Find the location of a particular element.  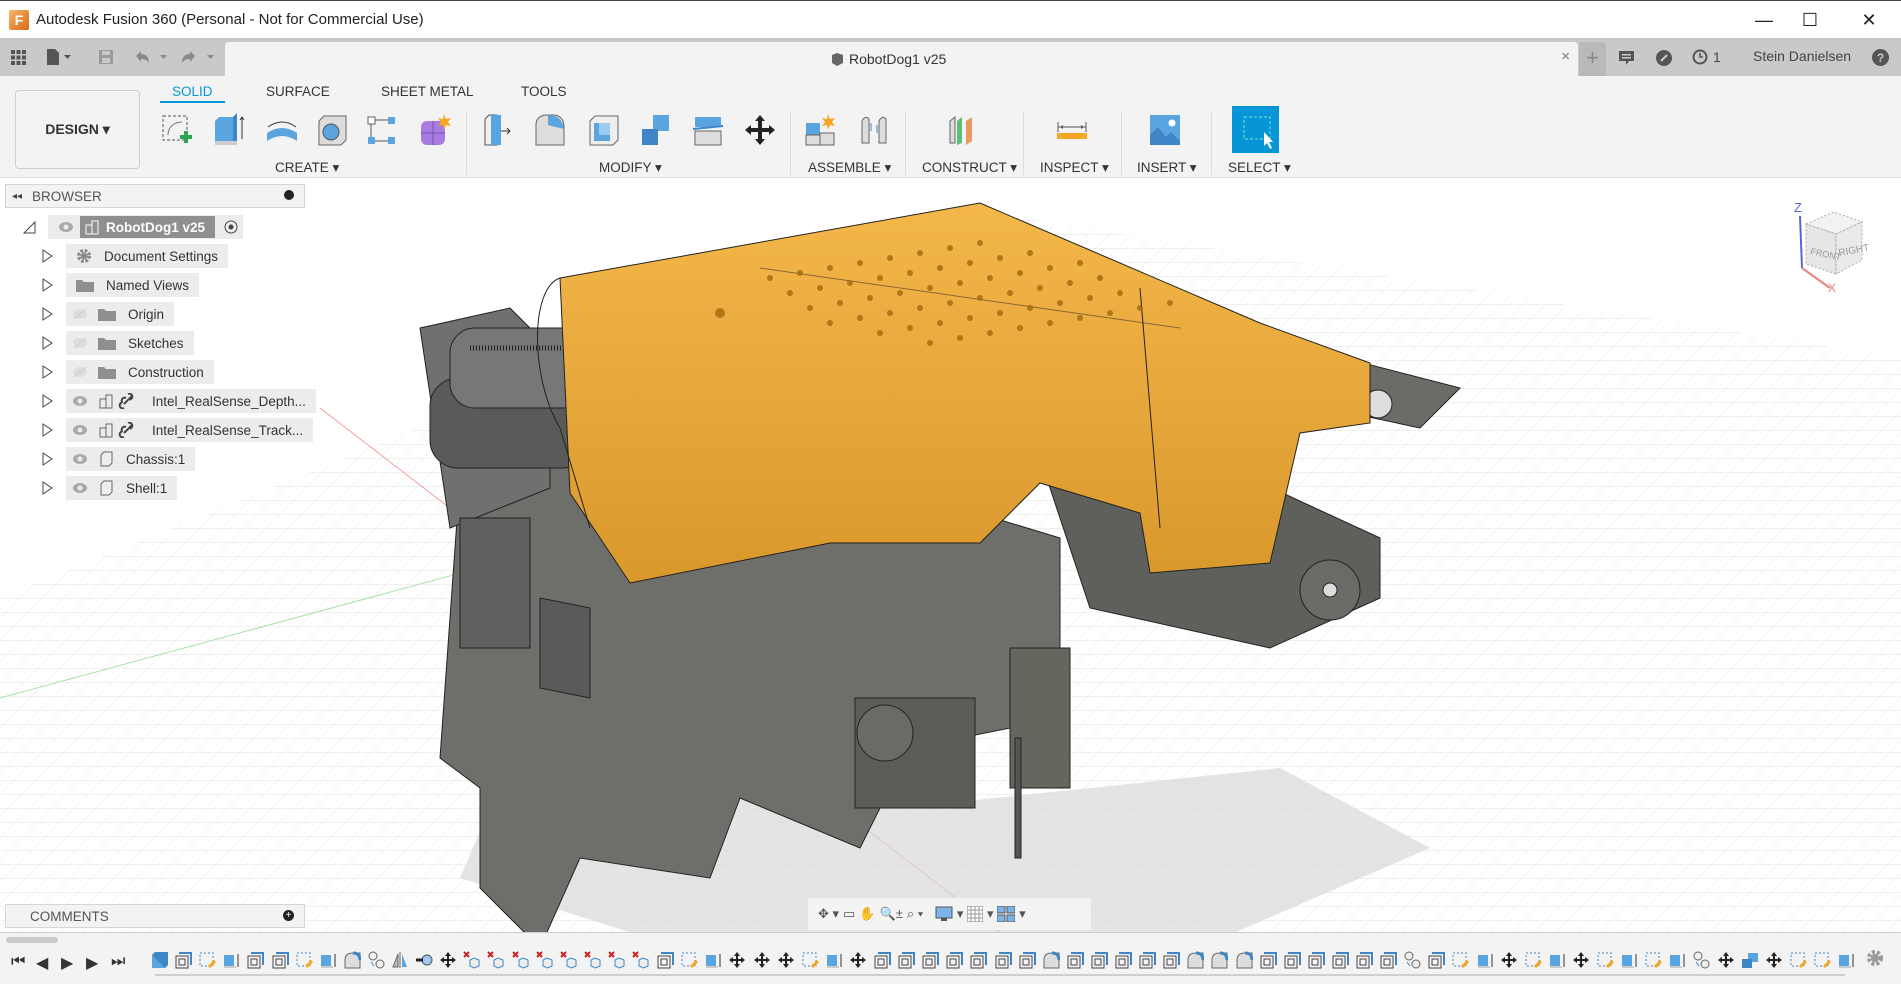

shell-icon is located at coordinates (604, 130).